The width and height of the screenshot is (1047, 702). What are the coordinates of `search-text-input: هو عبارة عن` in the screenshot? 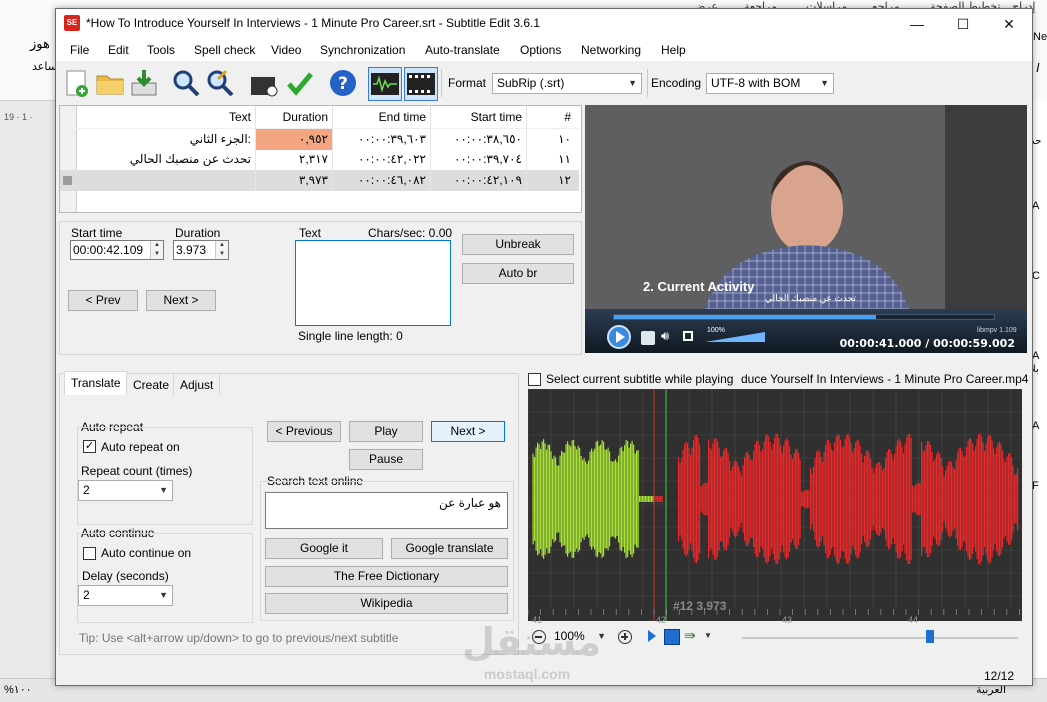 It's located at (386, 510).